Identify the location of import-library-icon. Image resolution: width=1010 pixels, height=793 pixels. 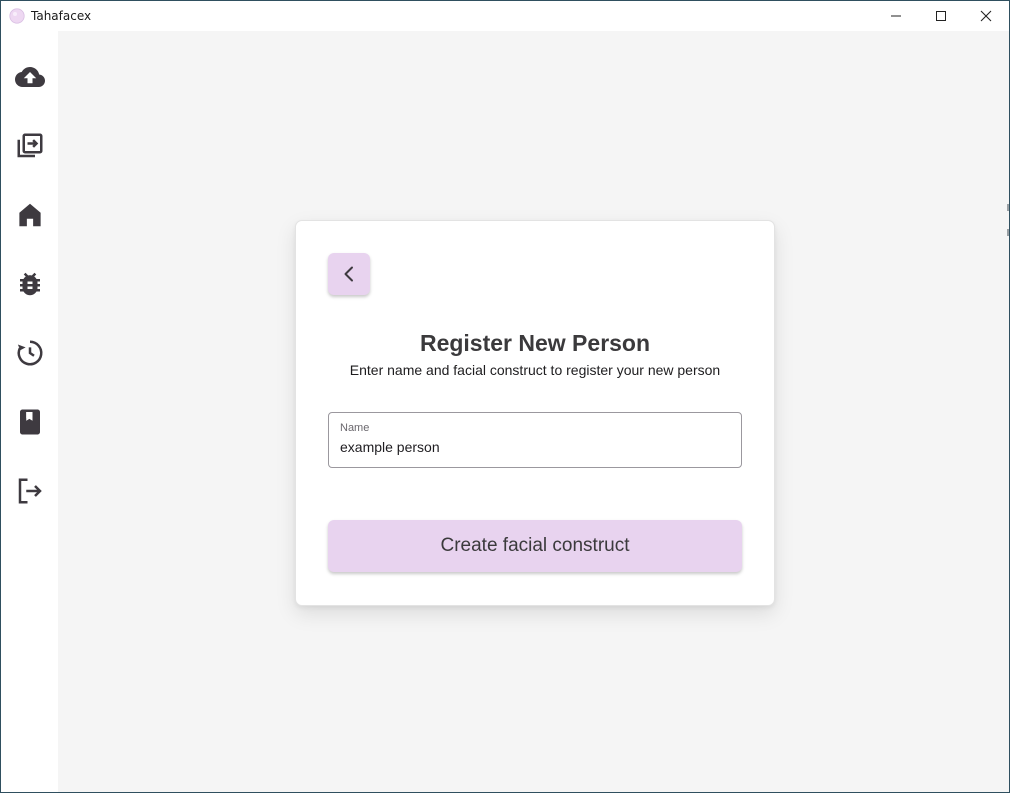
(30, 145).